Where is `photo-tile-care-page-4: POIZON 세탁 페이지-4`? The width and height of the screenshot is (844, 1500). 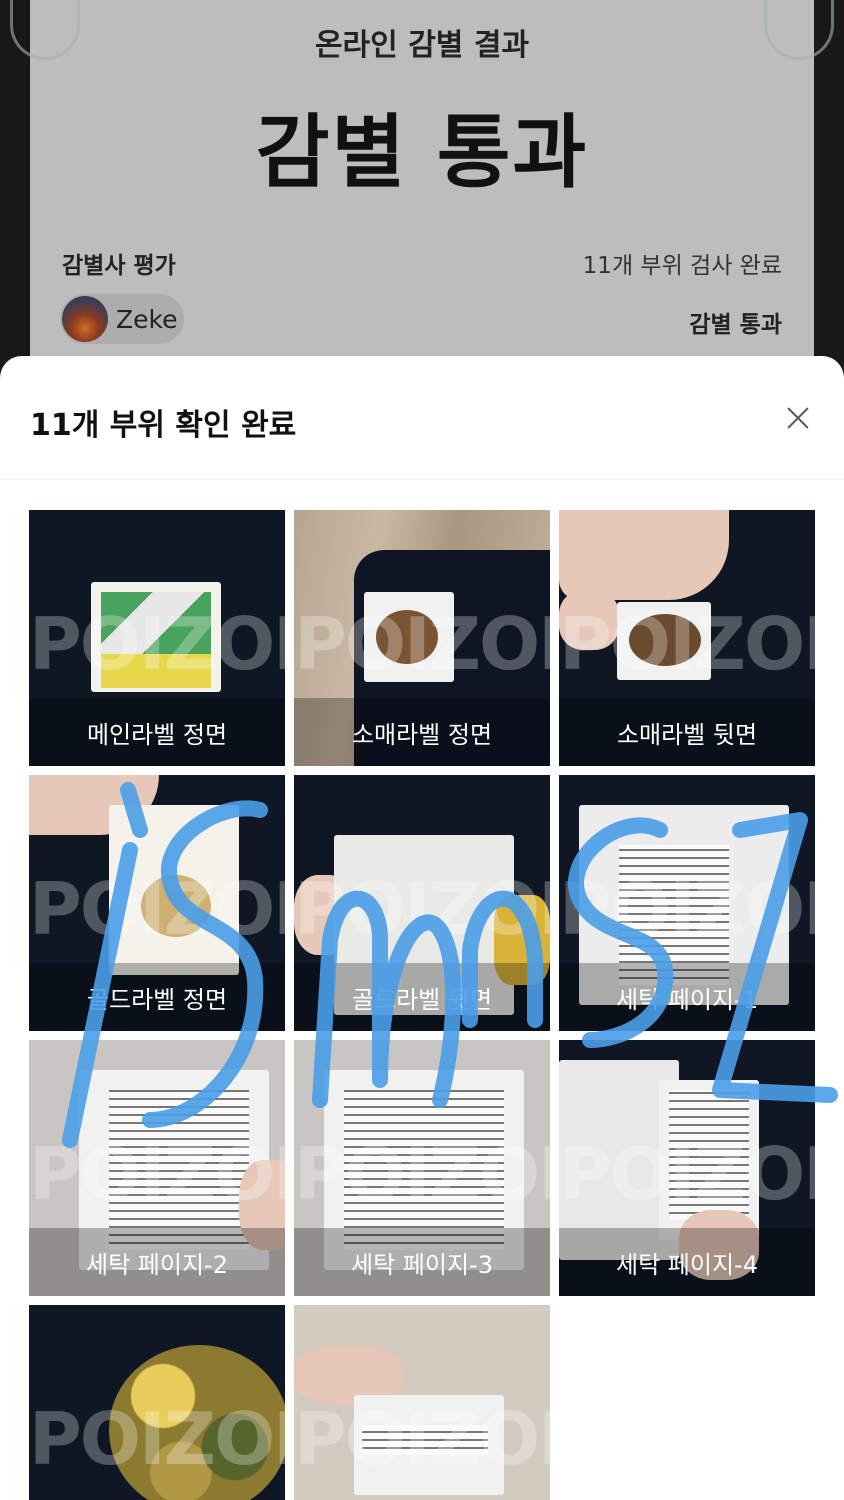 photo-tile-care-page-4: POIZON 세탁 페이지-4 is located at coordinates (687, 1168).